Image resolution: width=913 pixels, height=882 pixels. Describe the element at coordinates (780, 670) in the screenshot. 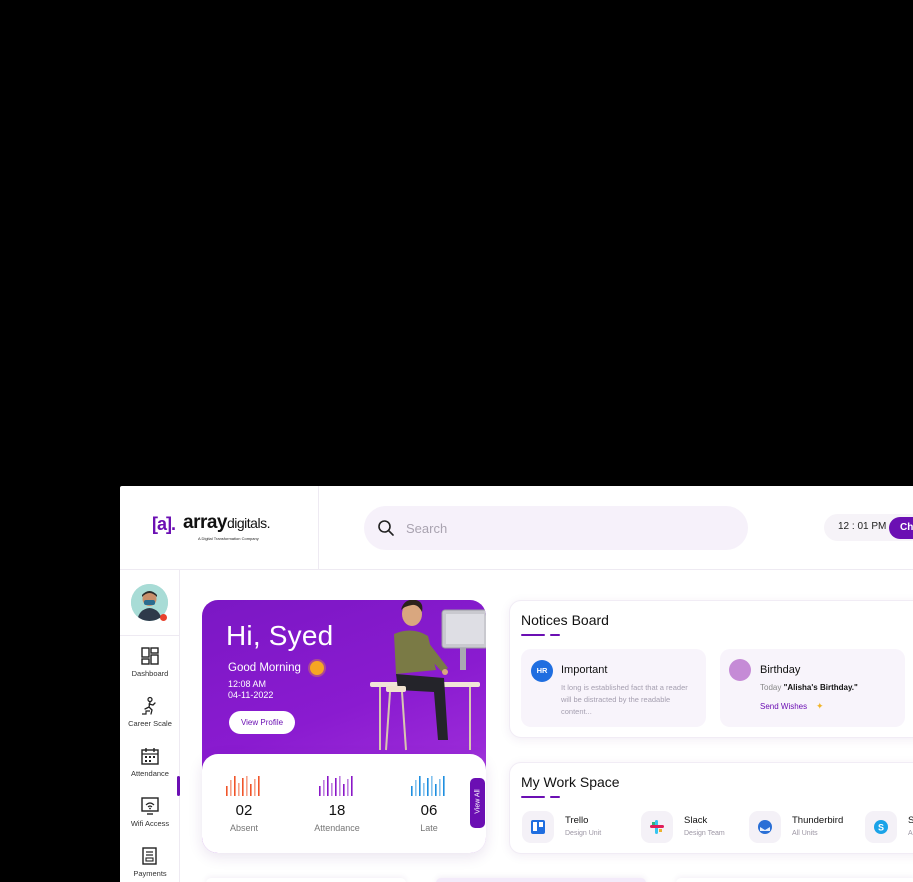

I see `notice-title: Birthday` at that location.